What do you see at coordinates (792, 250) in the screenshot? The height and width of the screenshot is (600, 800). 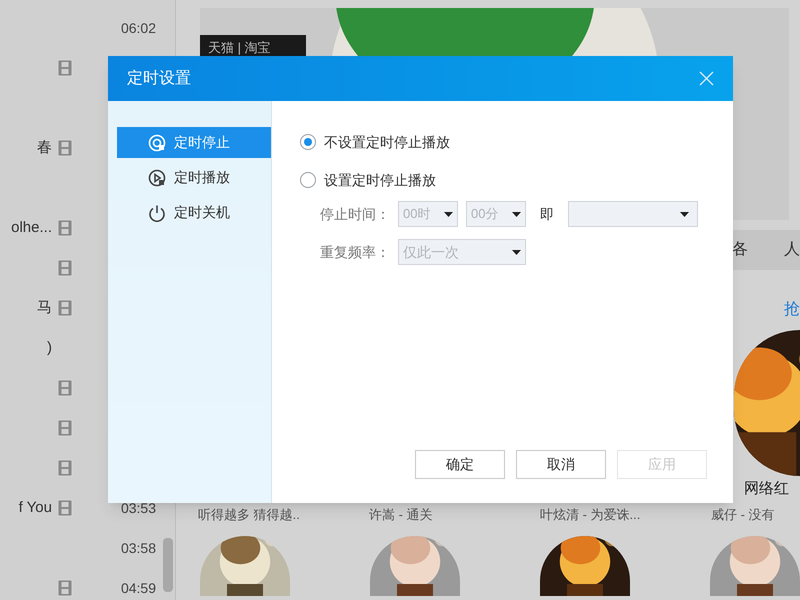 I see `tab: 人` at bounding box center [792, 250].